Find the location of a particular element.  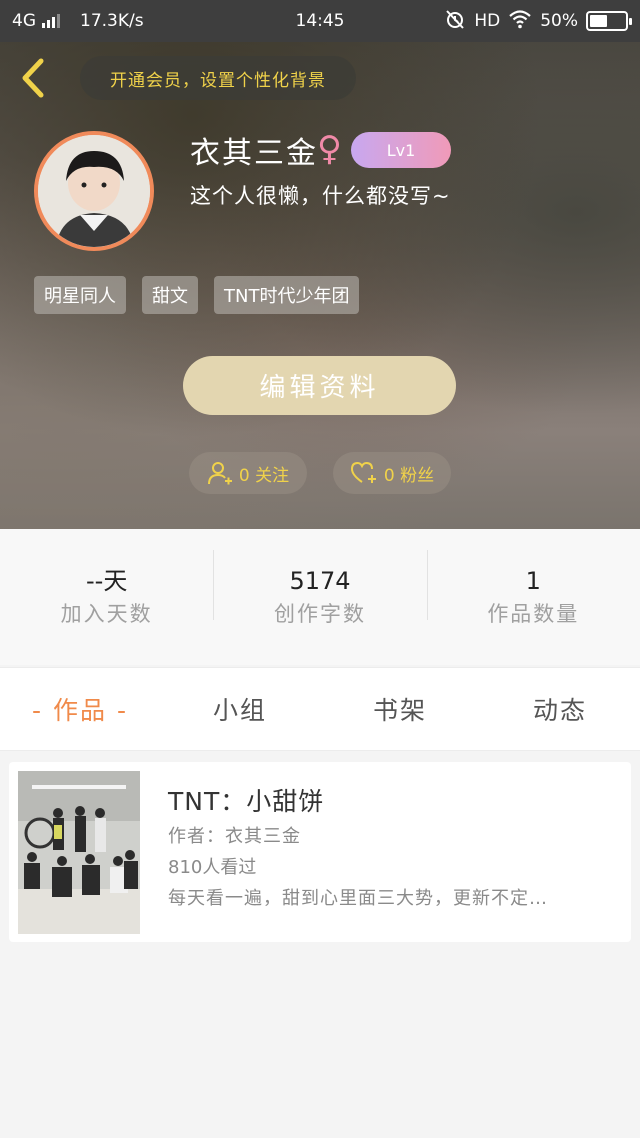

stat-value: 5174 is located at coordinates (320, 581).